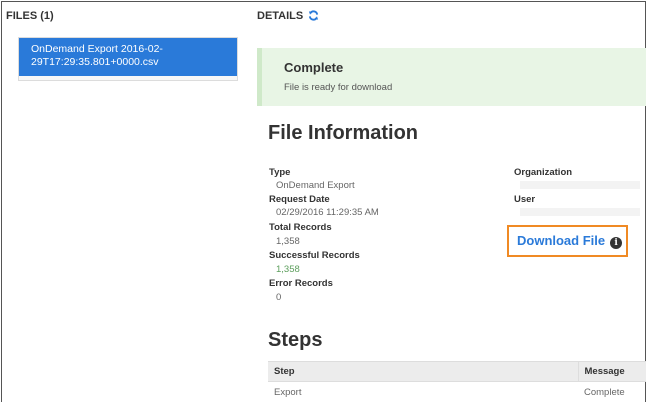  Describe the element at coordinates (288, 269) in the screenshot. I see `successful-records-value: 1,358` at that location.